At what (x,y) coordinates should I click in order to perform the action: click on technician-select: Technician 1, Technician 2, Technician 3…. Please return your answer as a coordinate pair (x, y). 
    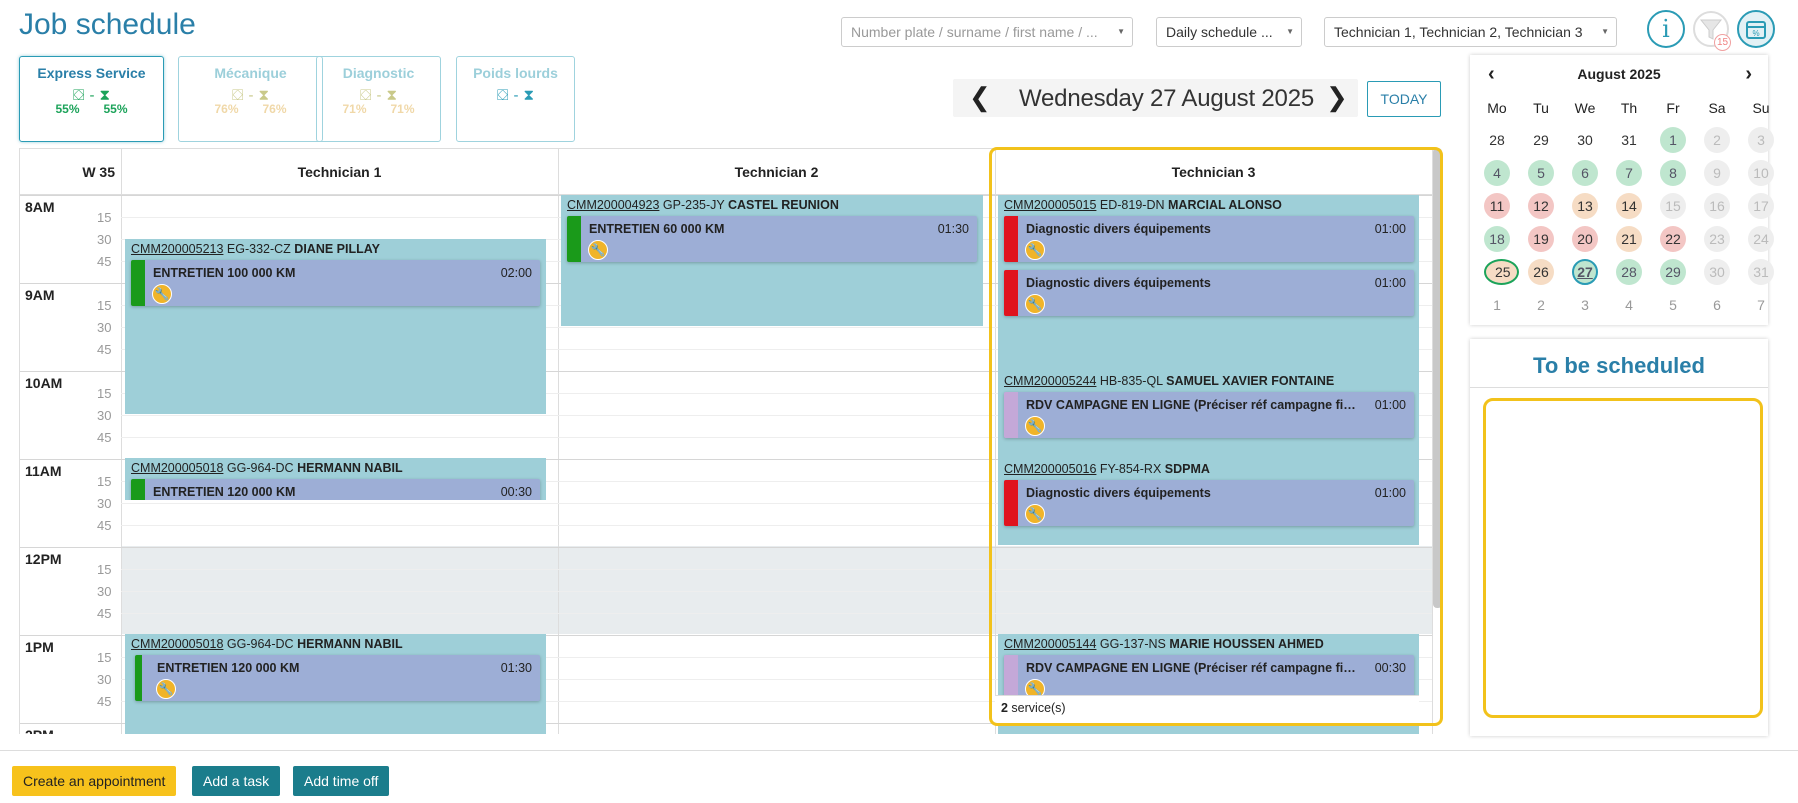
    Looking at the image, I should click on (1470, 32).